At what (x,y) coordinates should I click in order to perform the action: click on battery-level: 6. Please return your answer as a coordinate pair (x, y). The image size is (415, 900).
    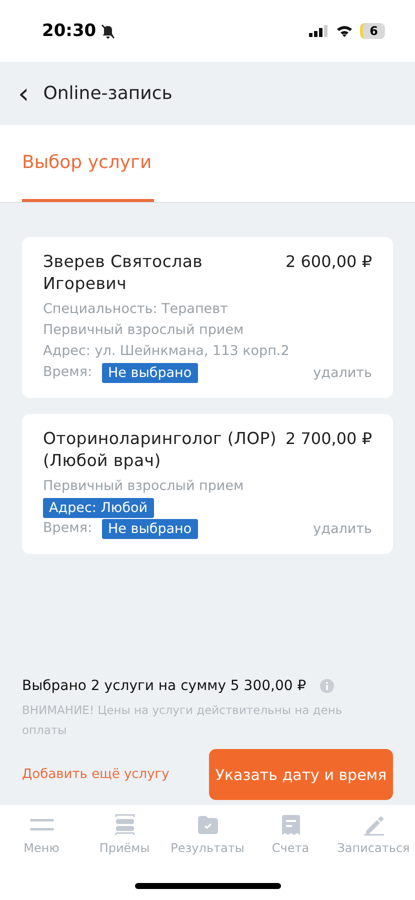
    Looking at the image, I should click on (372, 31).